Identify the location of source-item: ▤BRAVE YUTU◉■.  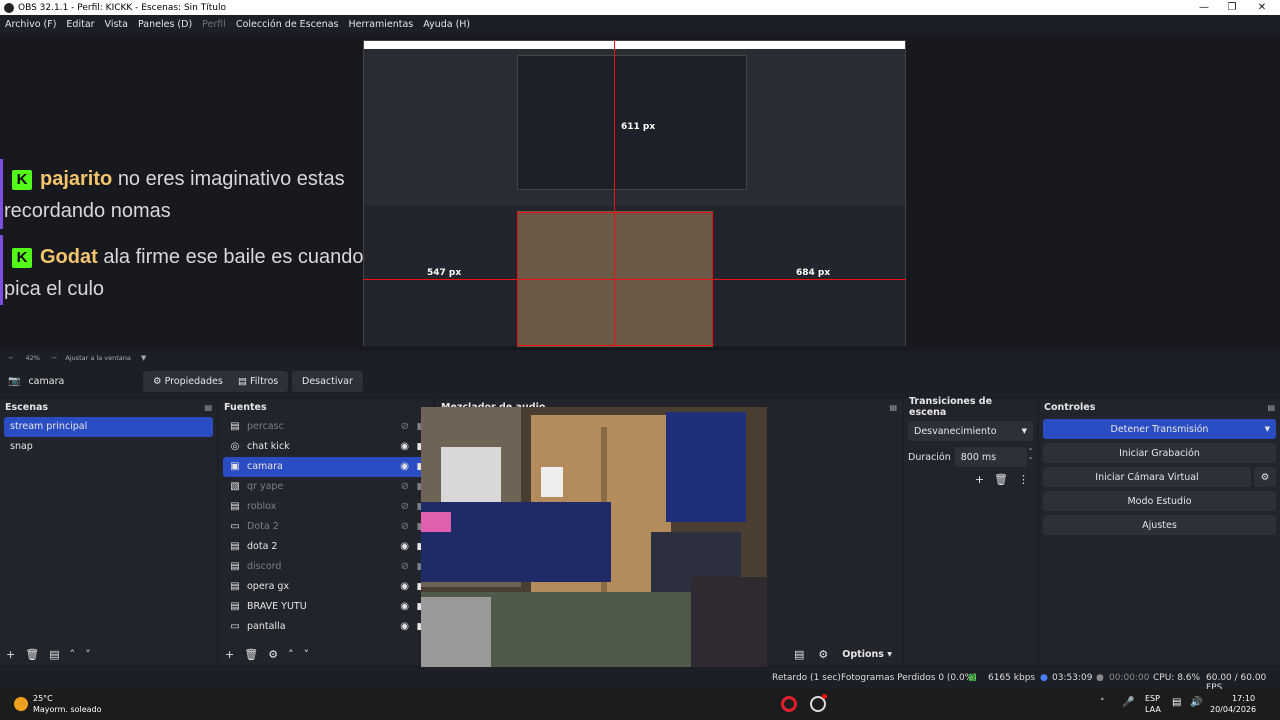
(326, 607).